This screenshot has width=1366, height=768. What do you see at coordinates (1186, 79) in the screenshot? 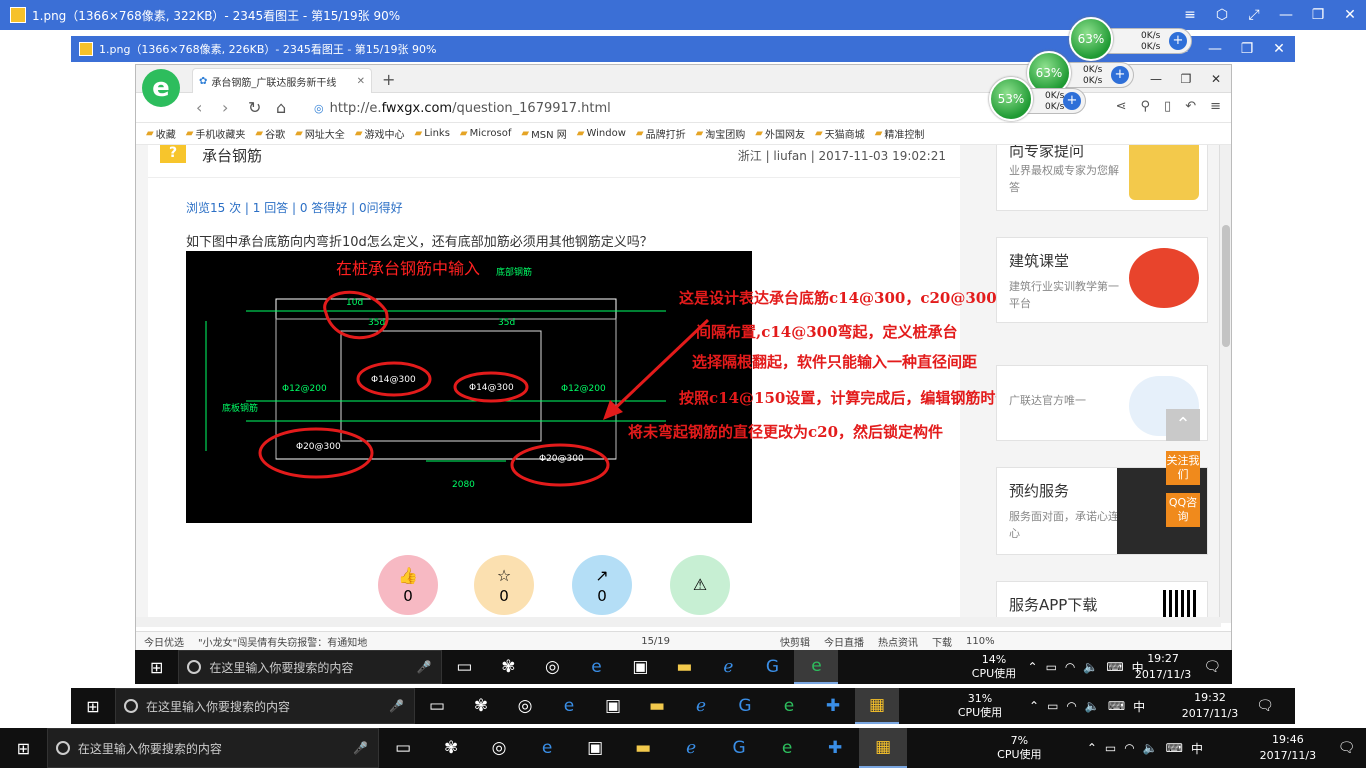
I see `browser-maximize-button: ❐` at bounding box center [1186, 79].